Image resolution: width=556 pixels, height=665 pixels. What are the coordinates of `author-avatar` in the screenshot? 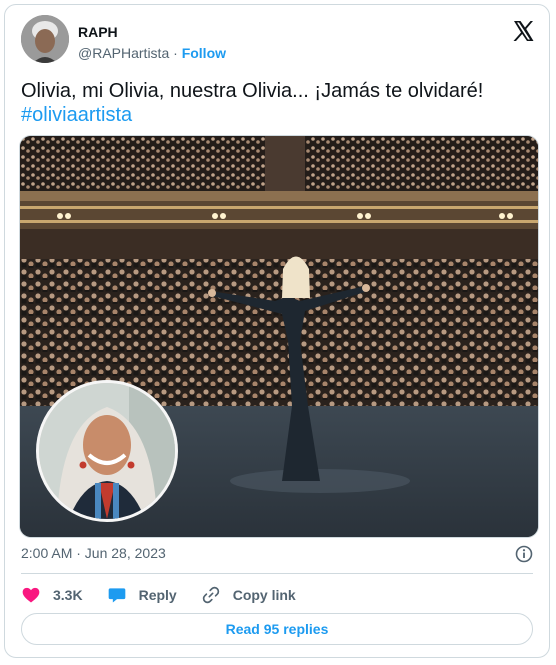 It's located at (45, 39).